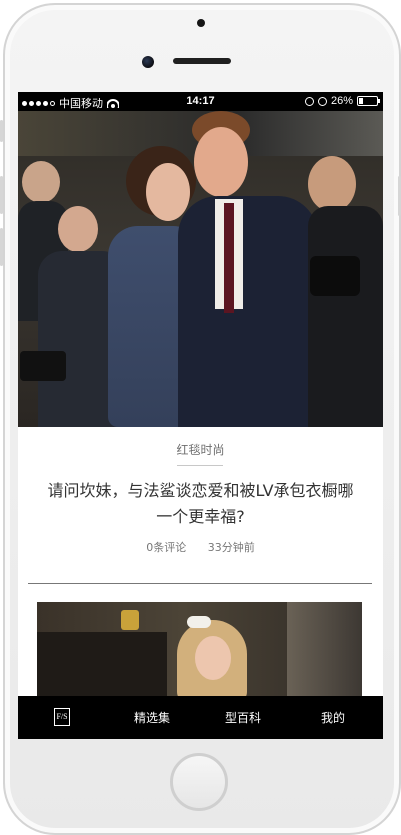 Image resolution: width=401 pixels, height=835 pixels. What do you see at coordinates (345, 316) in the screenshot?
I see `photo-photographer-body` at bounding box center [345, 316].